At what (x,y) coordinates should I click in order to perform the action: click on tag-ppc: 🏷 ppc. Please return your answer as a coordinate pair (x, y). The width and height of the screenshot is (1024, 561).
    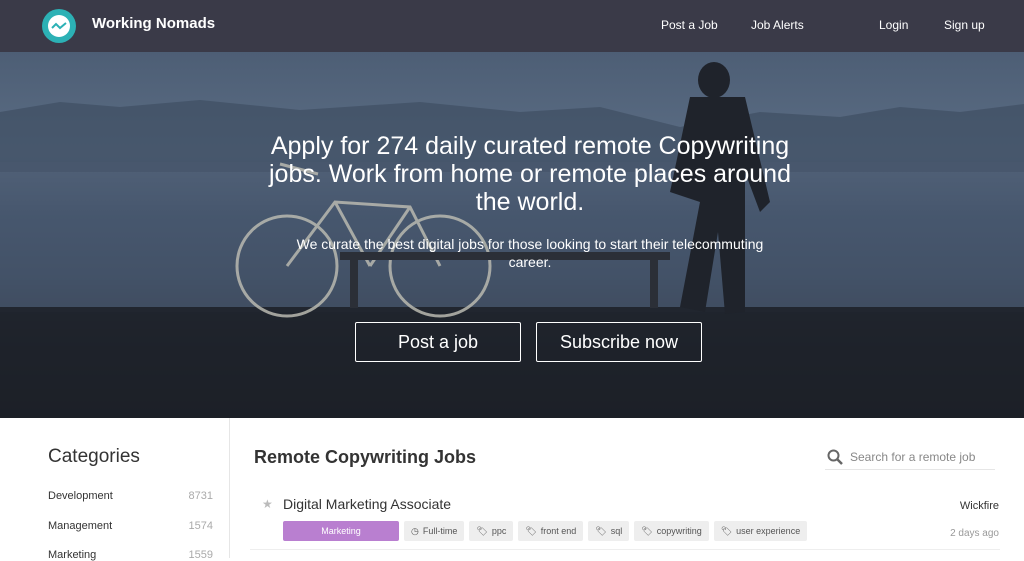
    Looking at the image, I should click on (491, 531).